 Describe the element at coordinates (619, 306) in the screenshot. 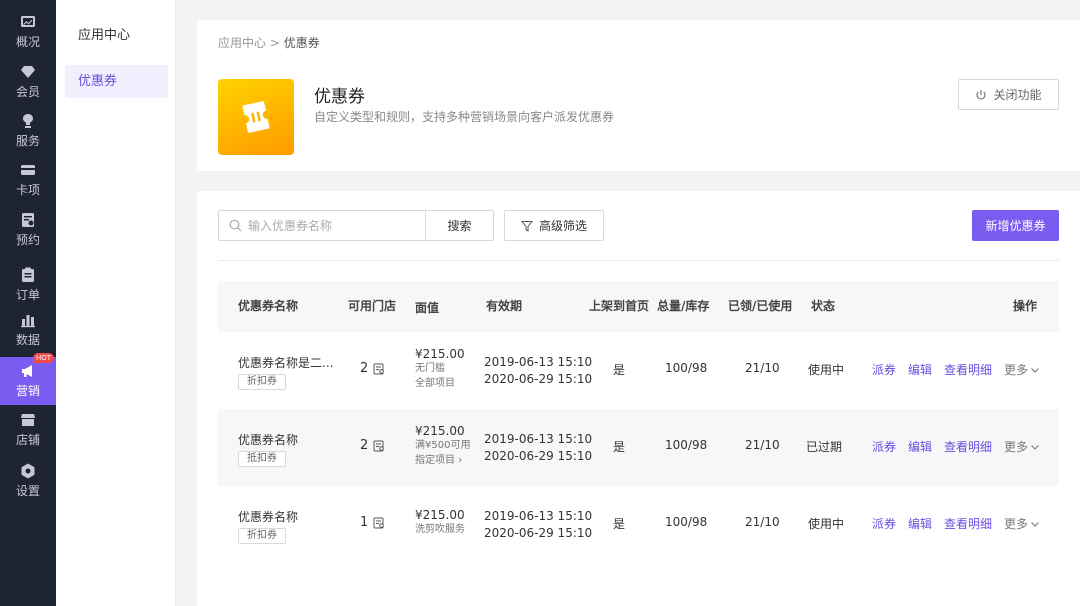

I see `col-shelf-home: 上架到首页` at that location.